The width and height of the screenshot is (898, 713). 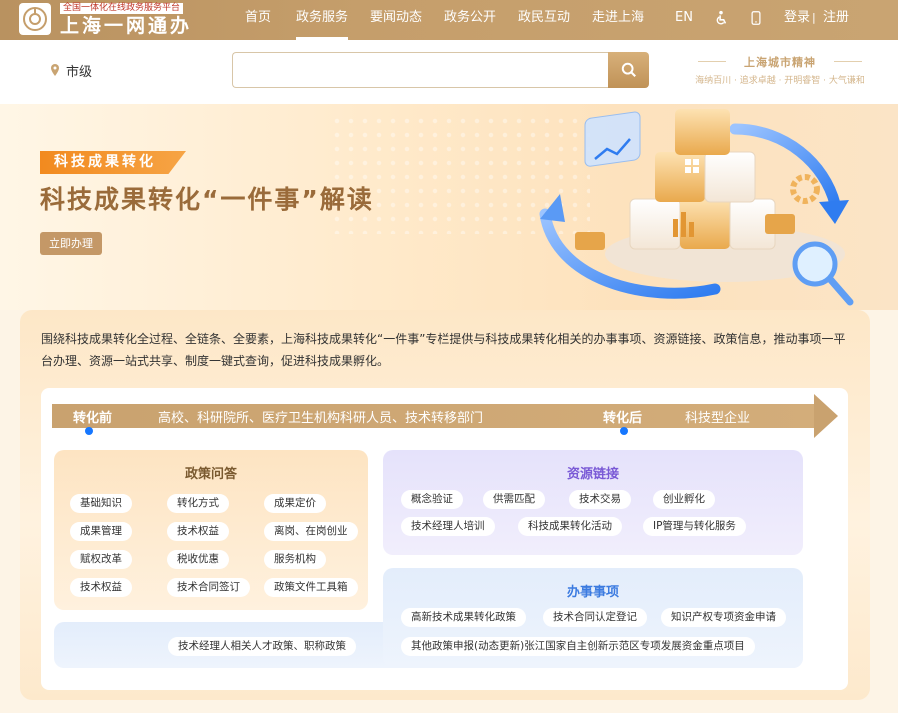 I want to click on resource-chip: 概念验证, so click(x=432, y=499).